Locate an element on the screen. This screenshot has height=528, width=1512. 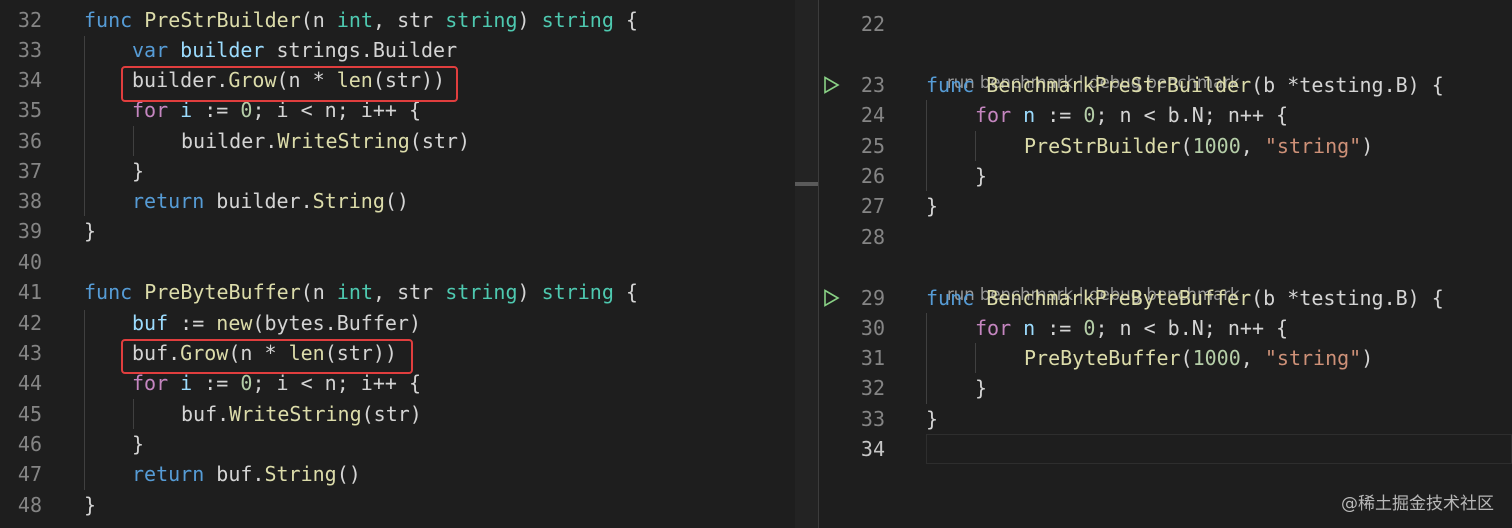
code-line: 27 } is located at coordinates (1165, 206).